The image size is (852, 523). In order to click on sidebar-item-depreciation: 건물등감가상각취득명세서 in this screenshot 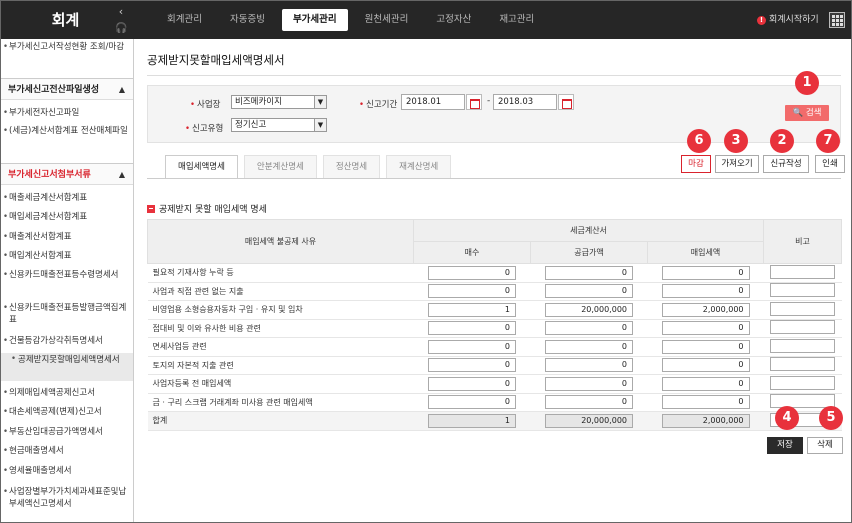, I will do `click(67, 341)`.